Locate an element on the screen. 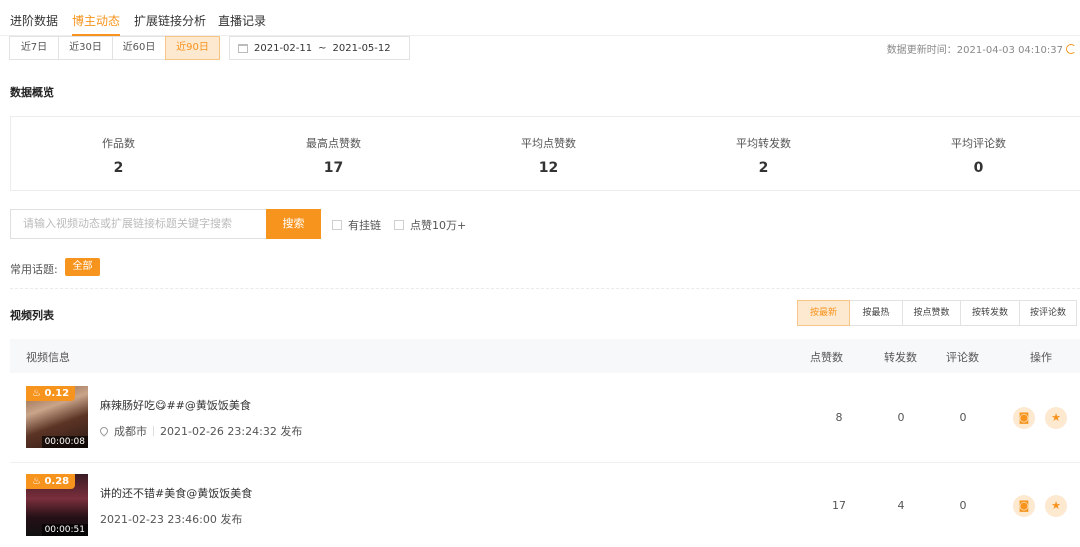 This screenshot has width=1080, height=547. header-shares: 转发数 is located at coordinates (900, 357).